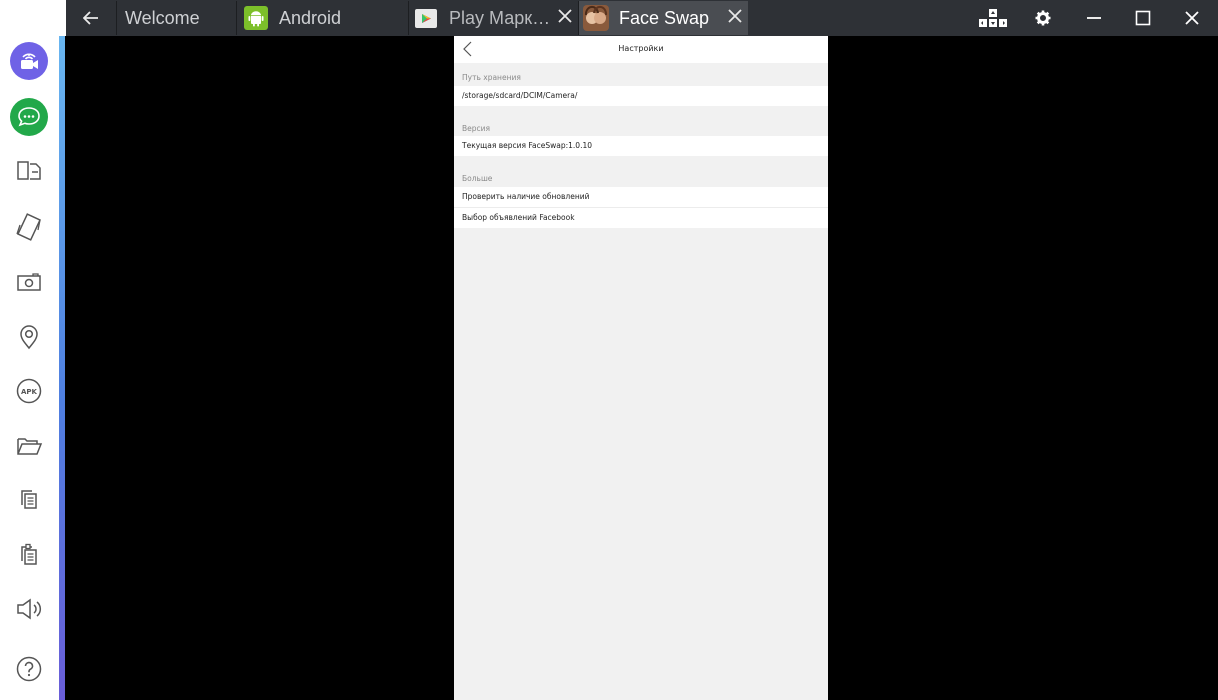 Image resolution: width=1218 pixels, height=700 pixels. Describe the element at coordinates (33, 18) in the screenshot. I see `window-corner` at that location.